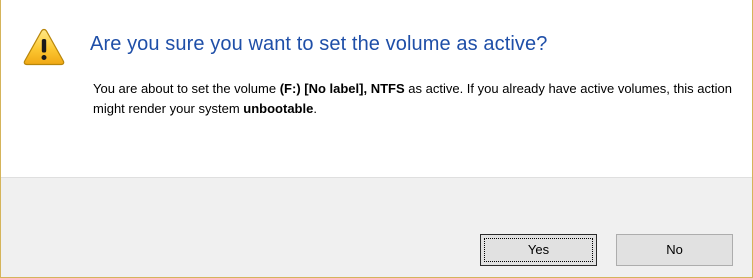 The height and width of the screenshot is (278, 753). Describe the element at coordinates (342, 88) in the screenshot. I see `volume-name: (F:) [No label], NTFS` at that location.